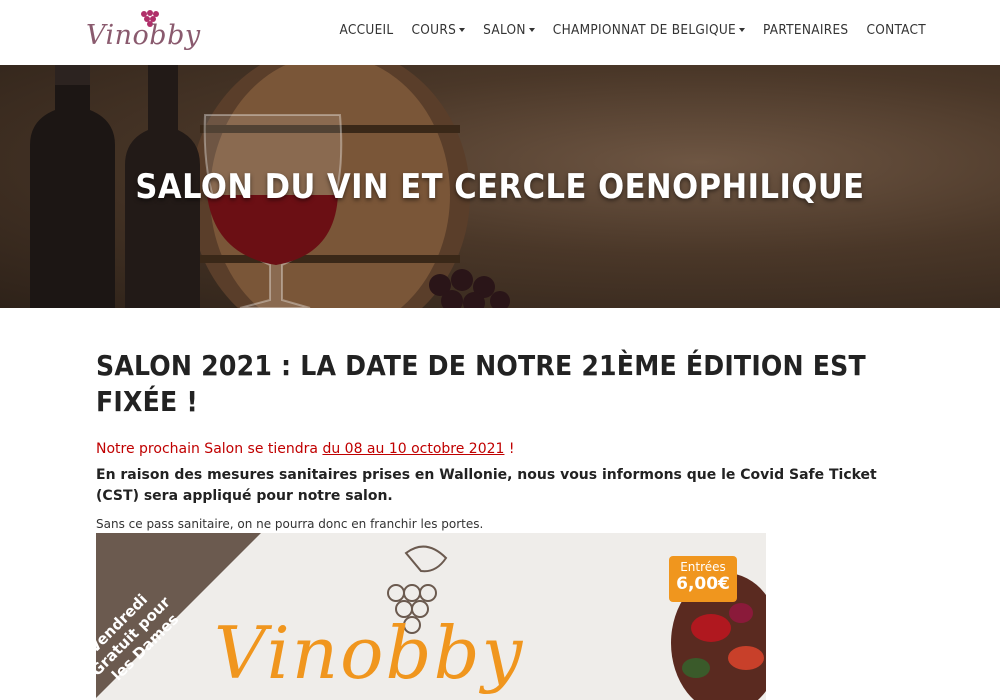 The width and height of the screenshot is (1000, 700). I want to click on site-logo: Vinobby, so click(140, 32).